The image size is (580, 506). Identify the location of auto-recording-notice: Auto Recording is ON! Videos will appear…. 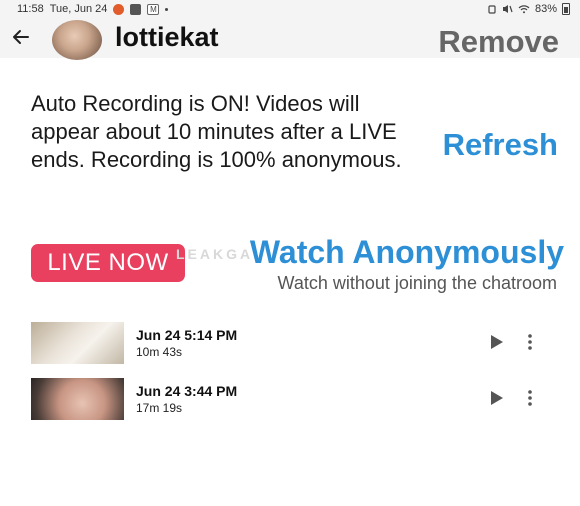
(216, 131).